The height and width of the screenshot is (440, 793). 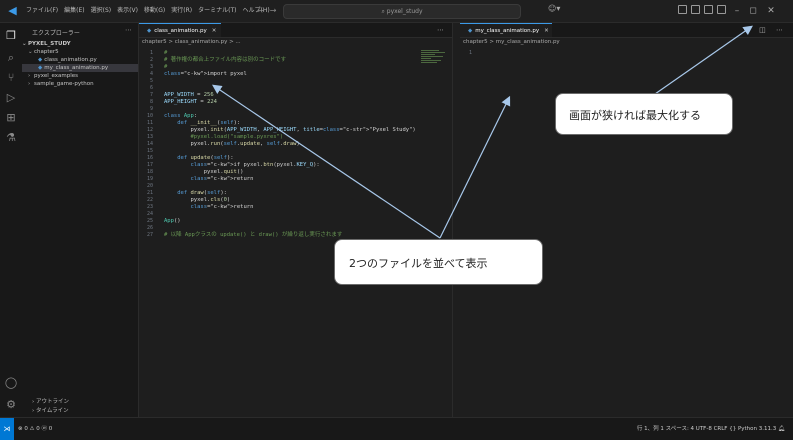 I want to click on code-line: class="c-kw">import pyxel, so click(x=205, y=74).